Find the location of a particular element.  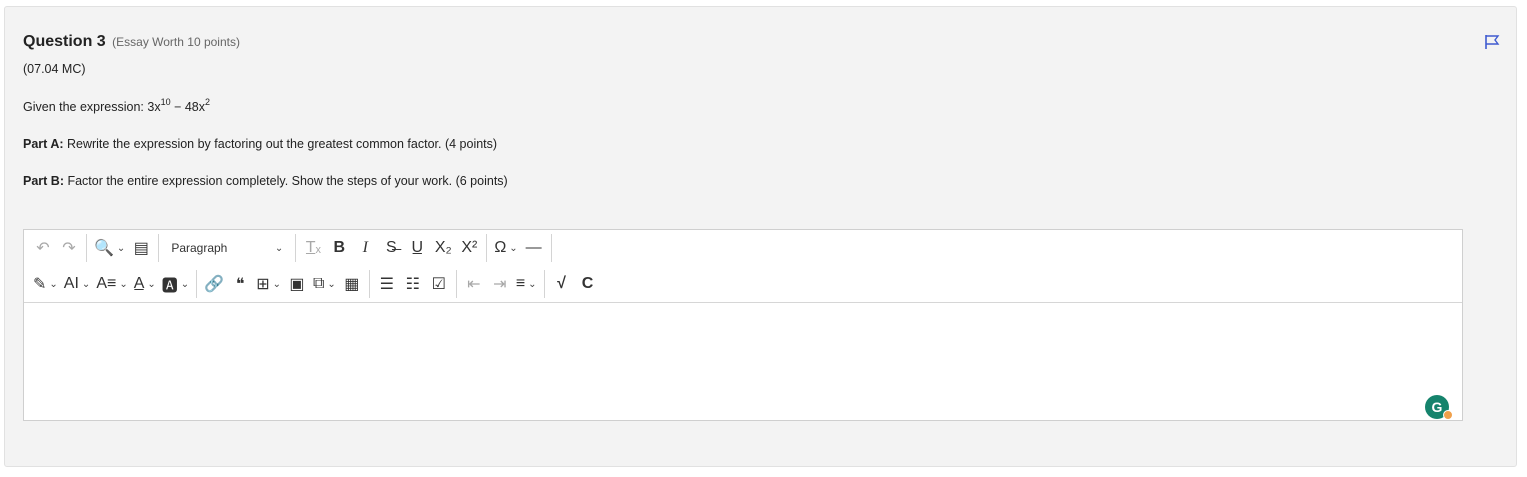

question-title: Question 3 (Essay Worth 10 points) is located at coordinates (131, 42).